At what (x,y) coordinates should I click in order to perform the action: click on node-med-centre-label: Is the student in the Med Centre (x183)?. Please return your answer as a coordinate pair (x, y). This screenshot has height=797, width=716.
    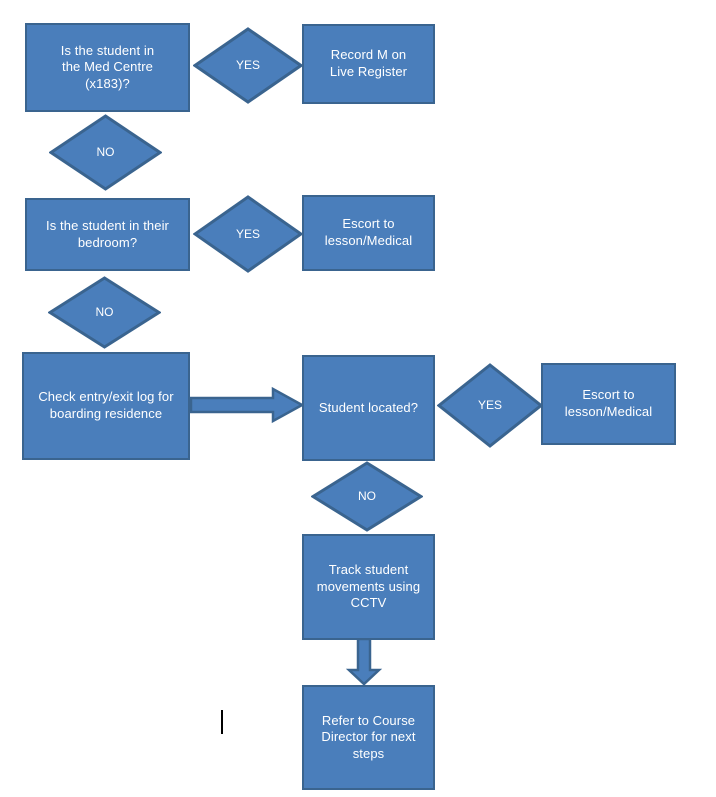
    Looking at the image, I should click on (107, 66).